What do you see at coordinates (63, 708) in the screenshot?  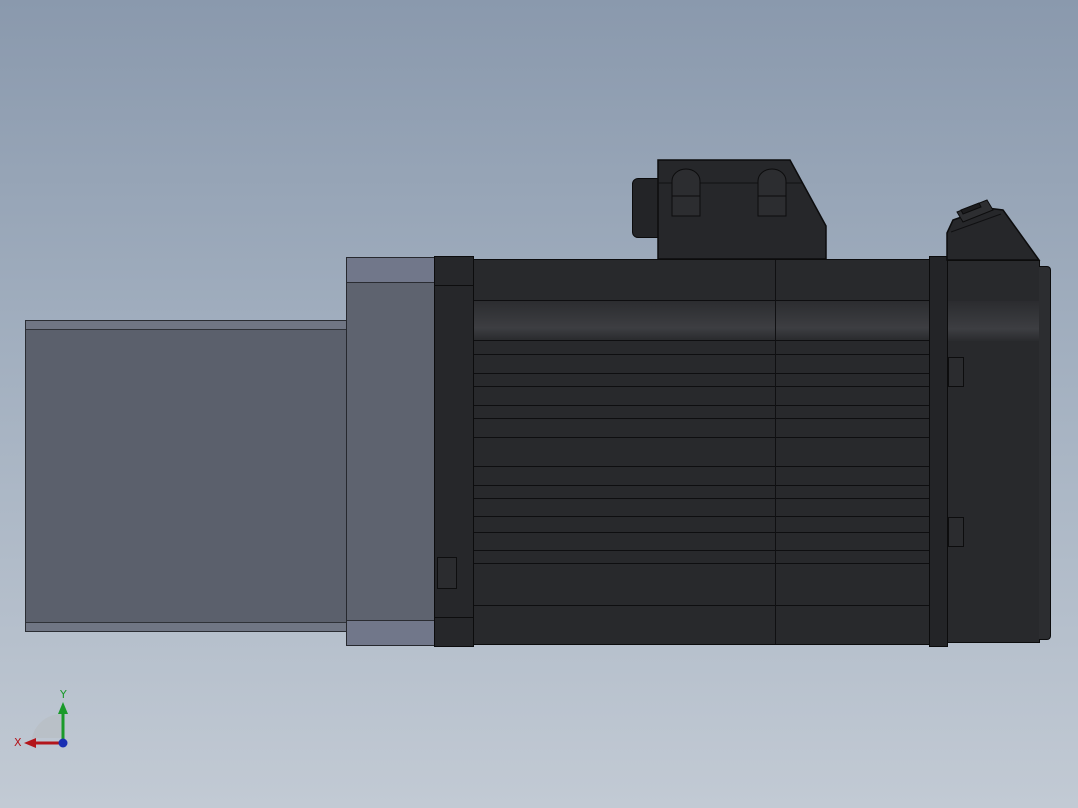 I see `y-axis-head` at bounding box center [63, 708].